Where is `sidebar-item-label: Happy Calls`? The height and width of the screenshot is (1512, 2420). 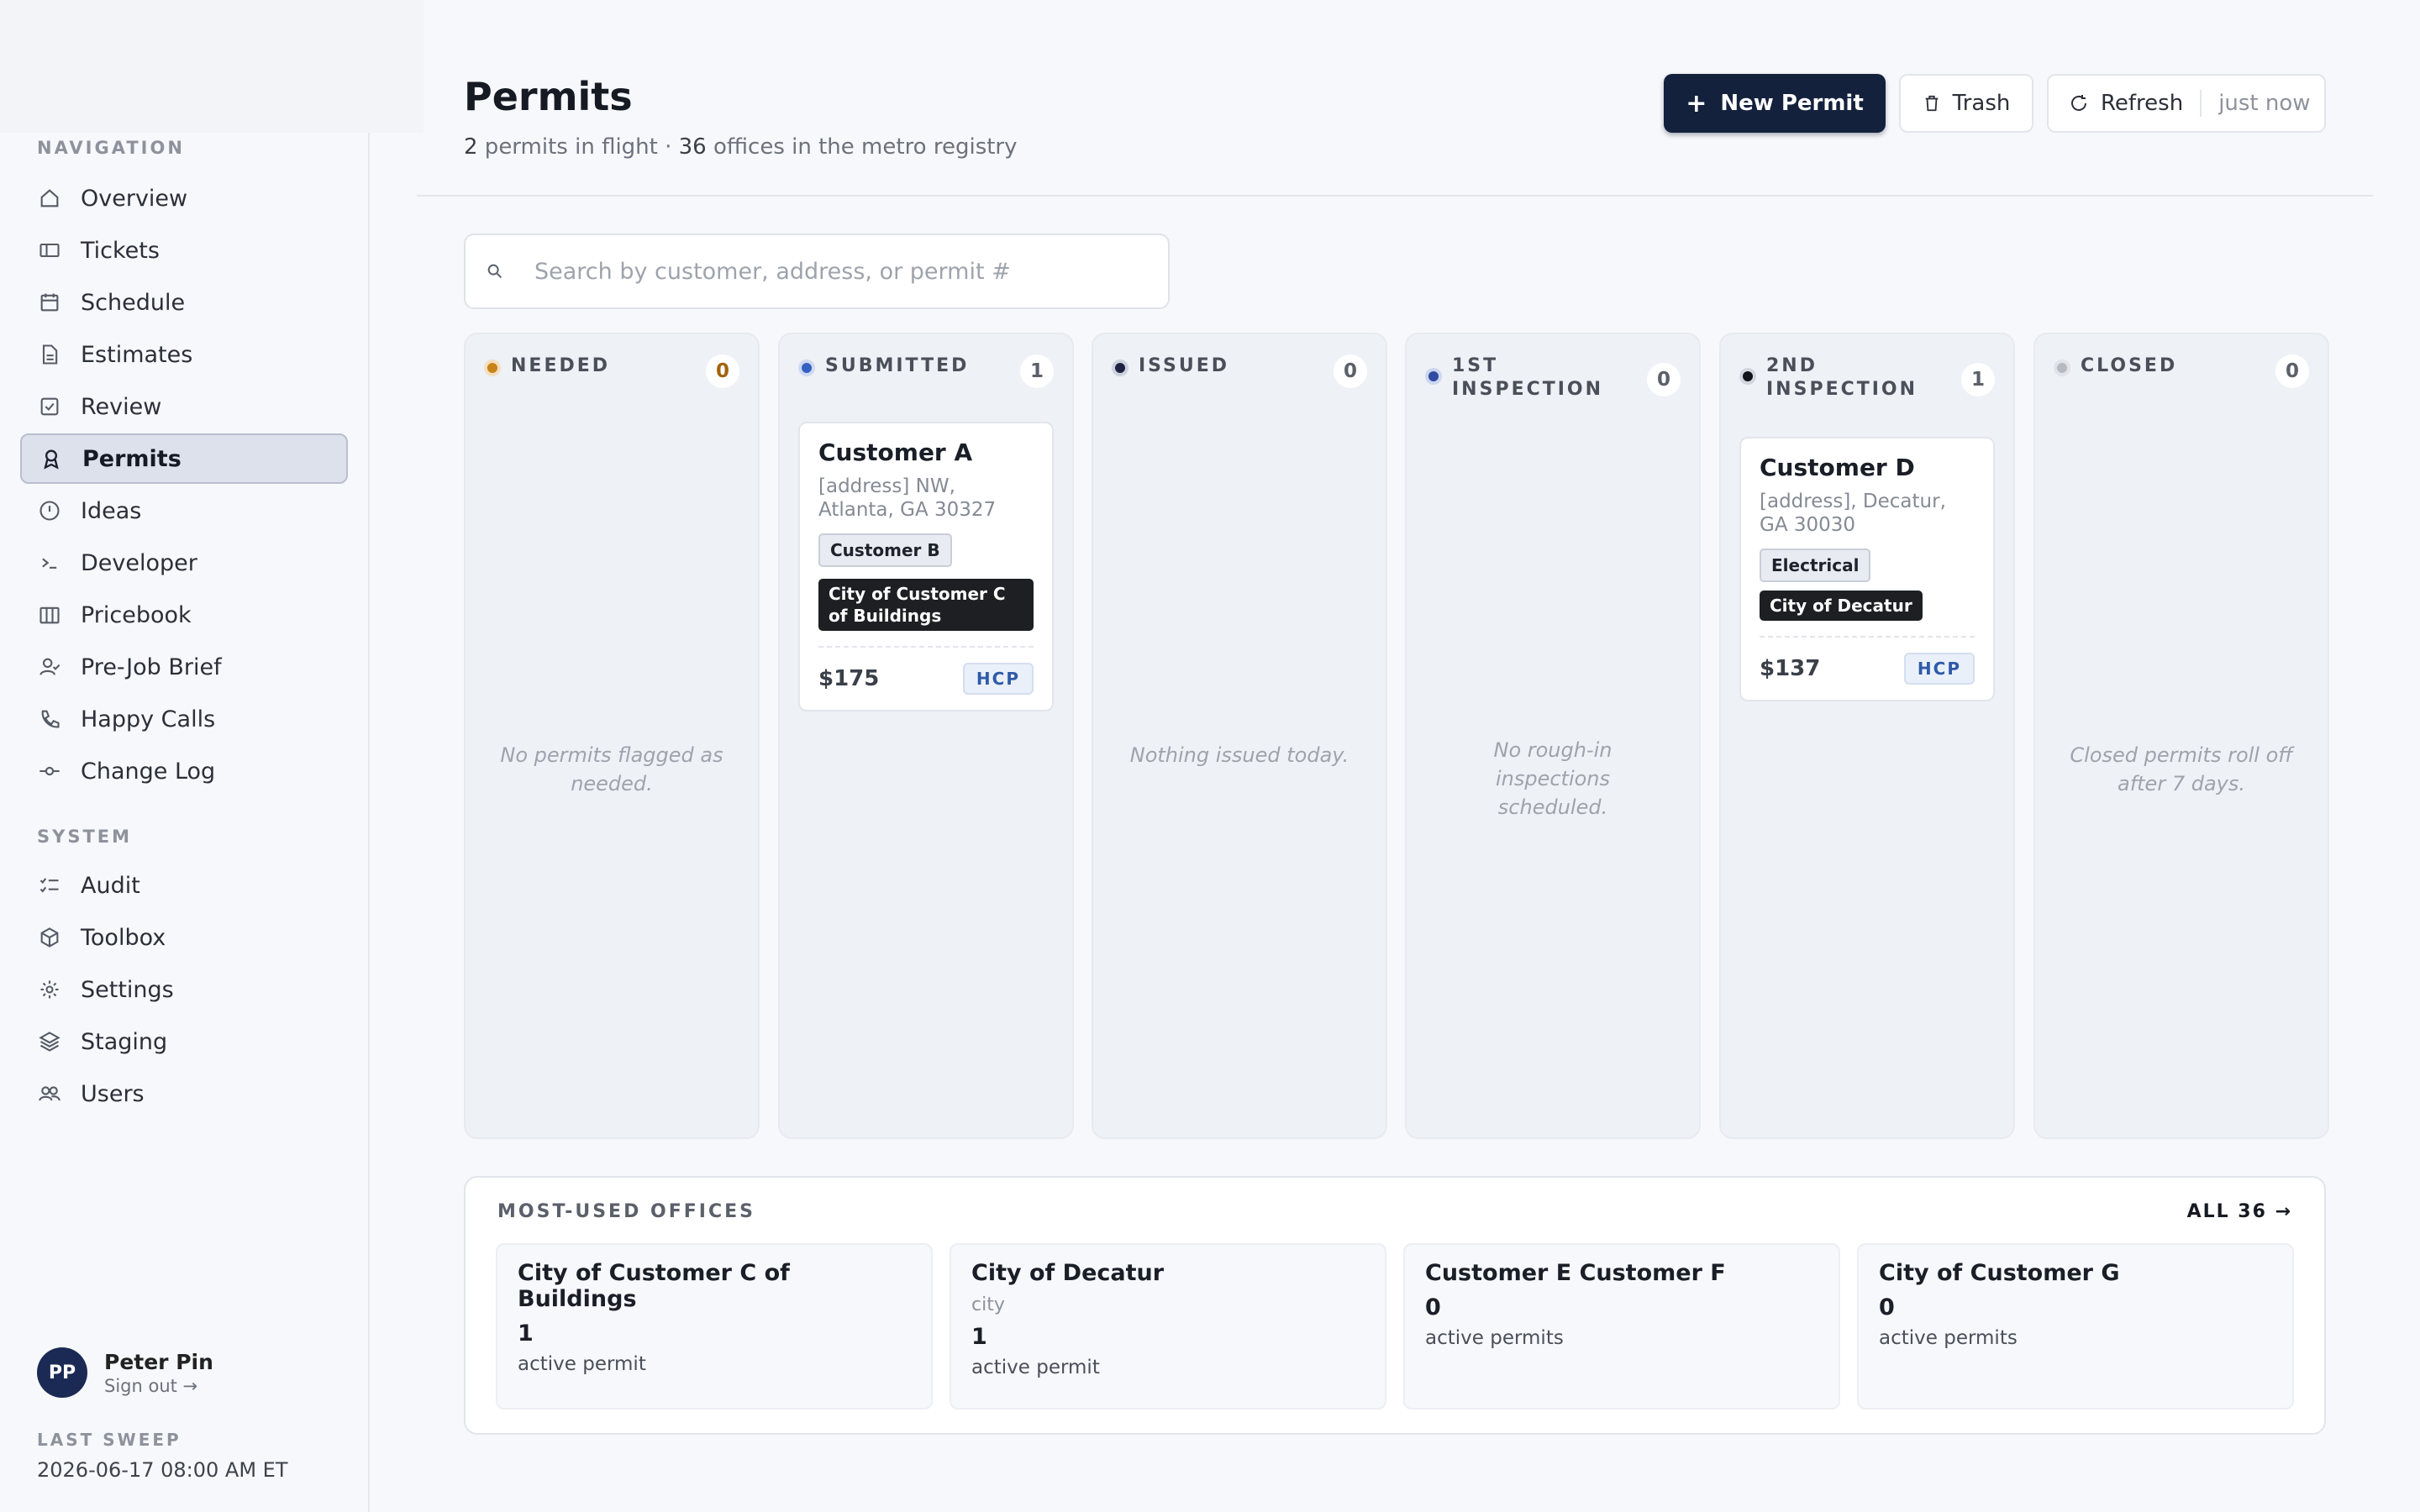 sidebar-item-label: Happy Calls is located at coordinates (148, 719).